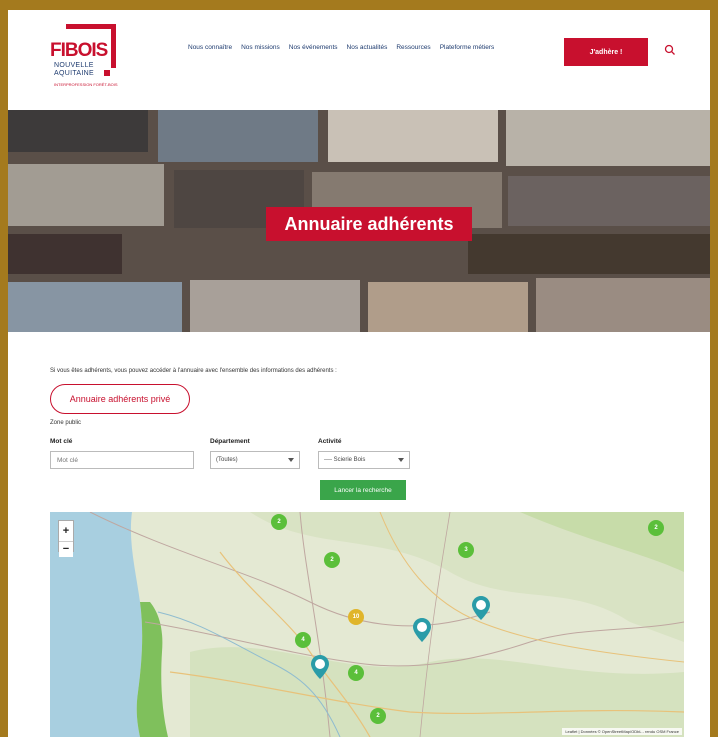 The width and height of the screenshot is (718, 737). What do you see at coordinates (255, 460) in the screenshot?
I see `department-select: (Toutes)` at bounding box center [255, 460].